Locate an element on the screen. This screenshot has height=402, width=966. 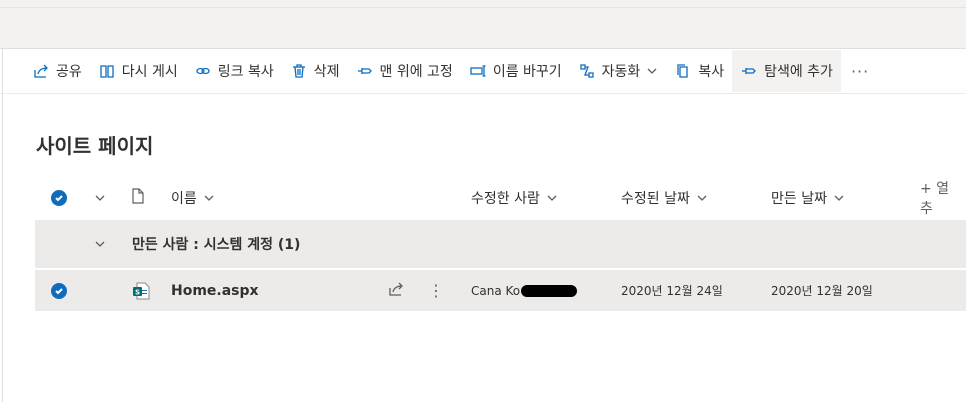
more-options-button: ··· is located at coordinates (860, 71).